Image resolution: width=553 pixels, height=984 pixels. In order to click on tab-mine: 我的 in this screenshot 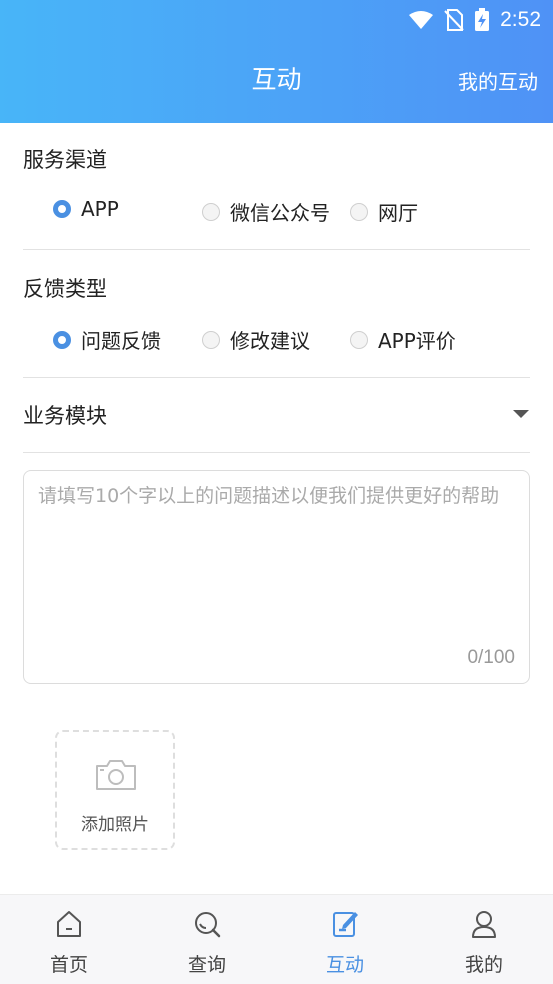, I will do `click(484, 939)`.